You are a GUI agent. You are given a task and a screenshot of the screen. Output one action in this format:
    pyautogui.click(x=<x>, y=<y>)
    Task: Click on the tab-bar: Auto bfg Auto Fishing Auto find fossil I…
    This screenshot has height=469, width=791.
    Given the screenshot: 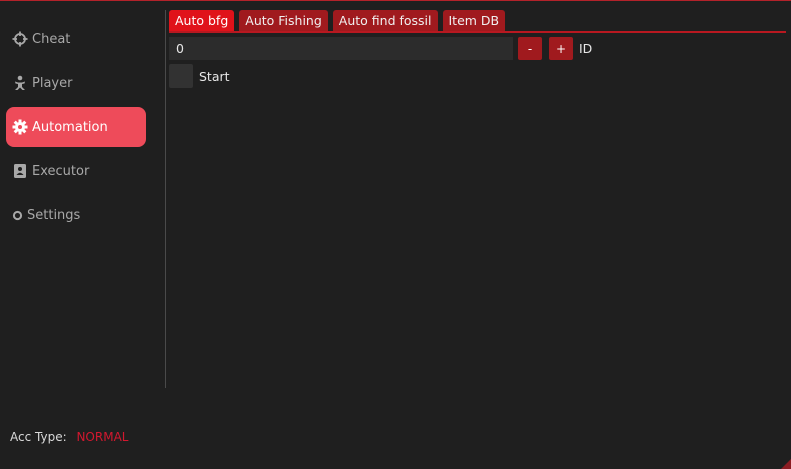 What is the action you would take?
    pyautogui.click(x=337, y=20)
    